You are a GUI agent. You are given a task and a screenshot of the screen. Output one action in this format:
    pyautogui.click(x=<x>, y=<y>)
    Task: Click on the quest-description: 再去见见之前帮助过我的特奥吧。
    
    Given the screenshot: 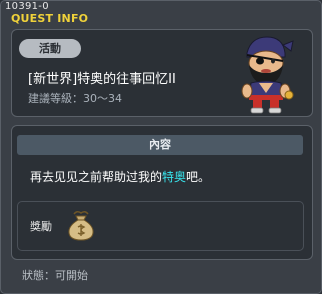 What is the action you would take?
    pyautogui.click(x=120, y=176)
    